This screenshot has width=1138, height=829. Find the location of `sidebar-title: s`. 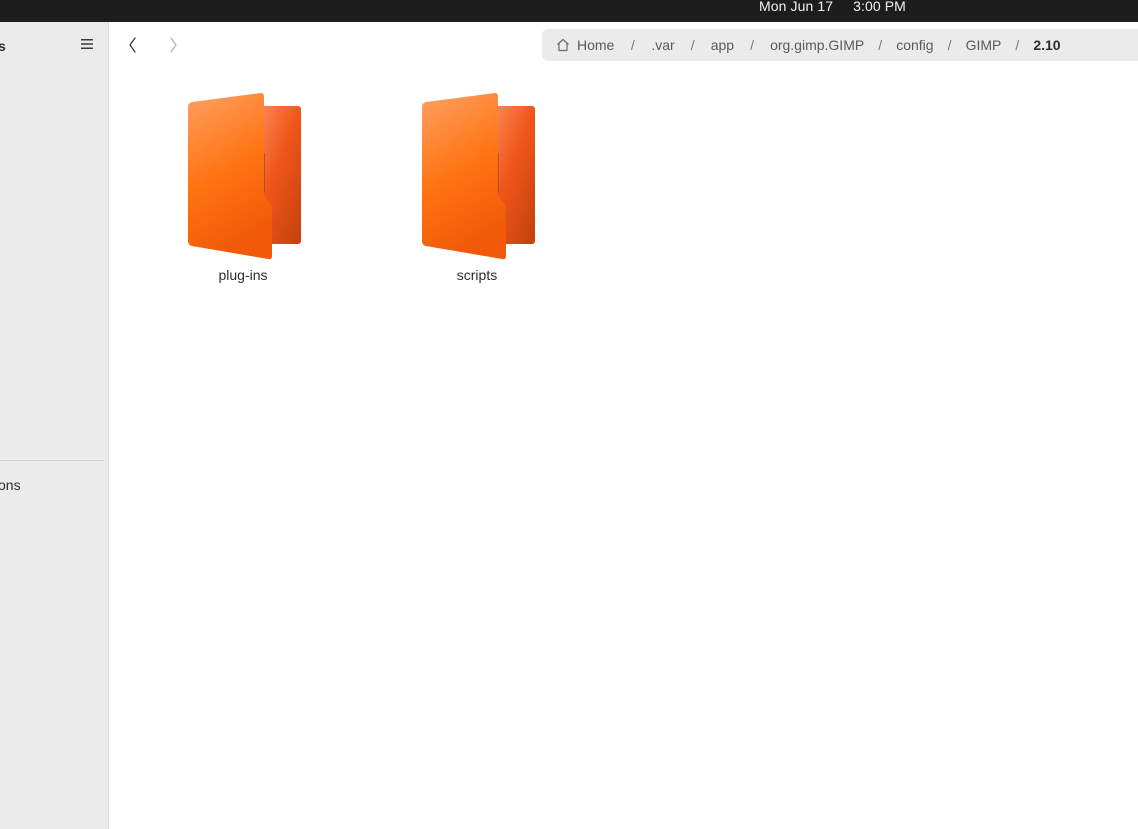

sidebar-title: s is located at coordinates (3, 46).